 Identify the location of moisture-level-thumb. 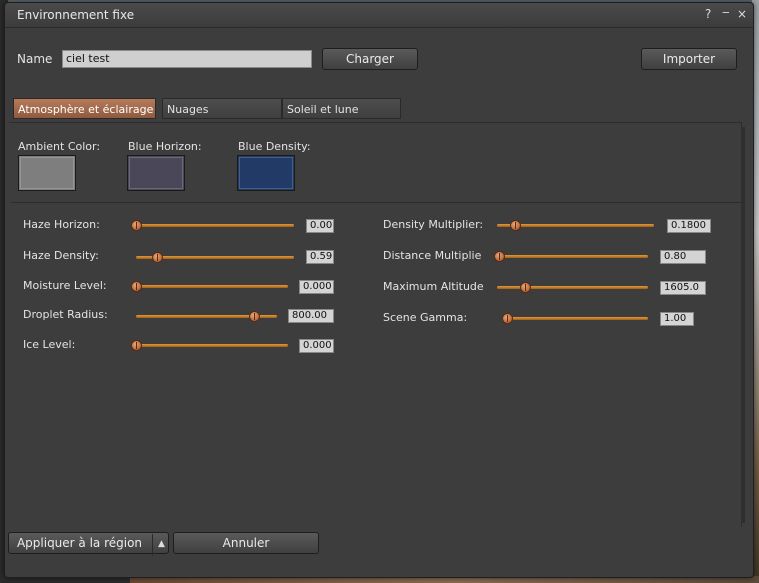
(136, 286).